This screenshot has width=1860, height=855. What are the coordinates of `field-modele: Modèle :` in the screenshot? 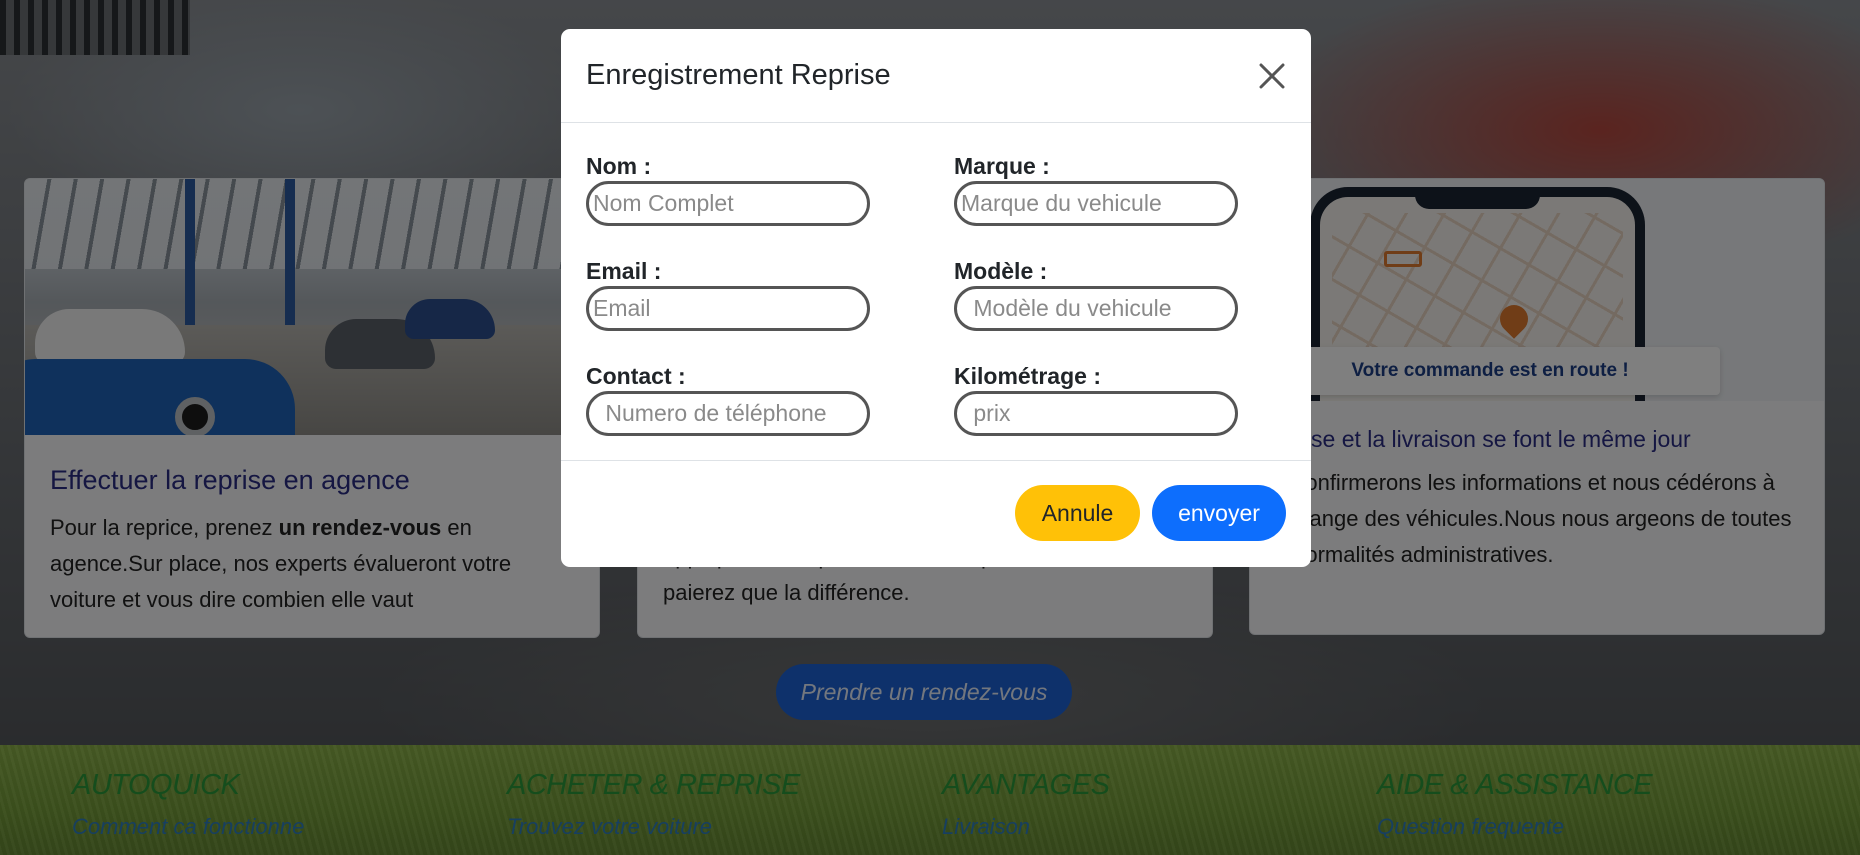 It's located at (1096, 293).